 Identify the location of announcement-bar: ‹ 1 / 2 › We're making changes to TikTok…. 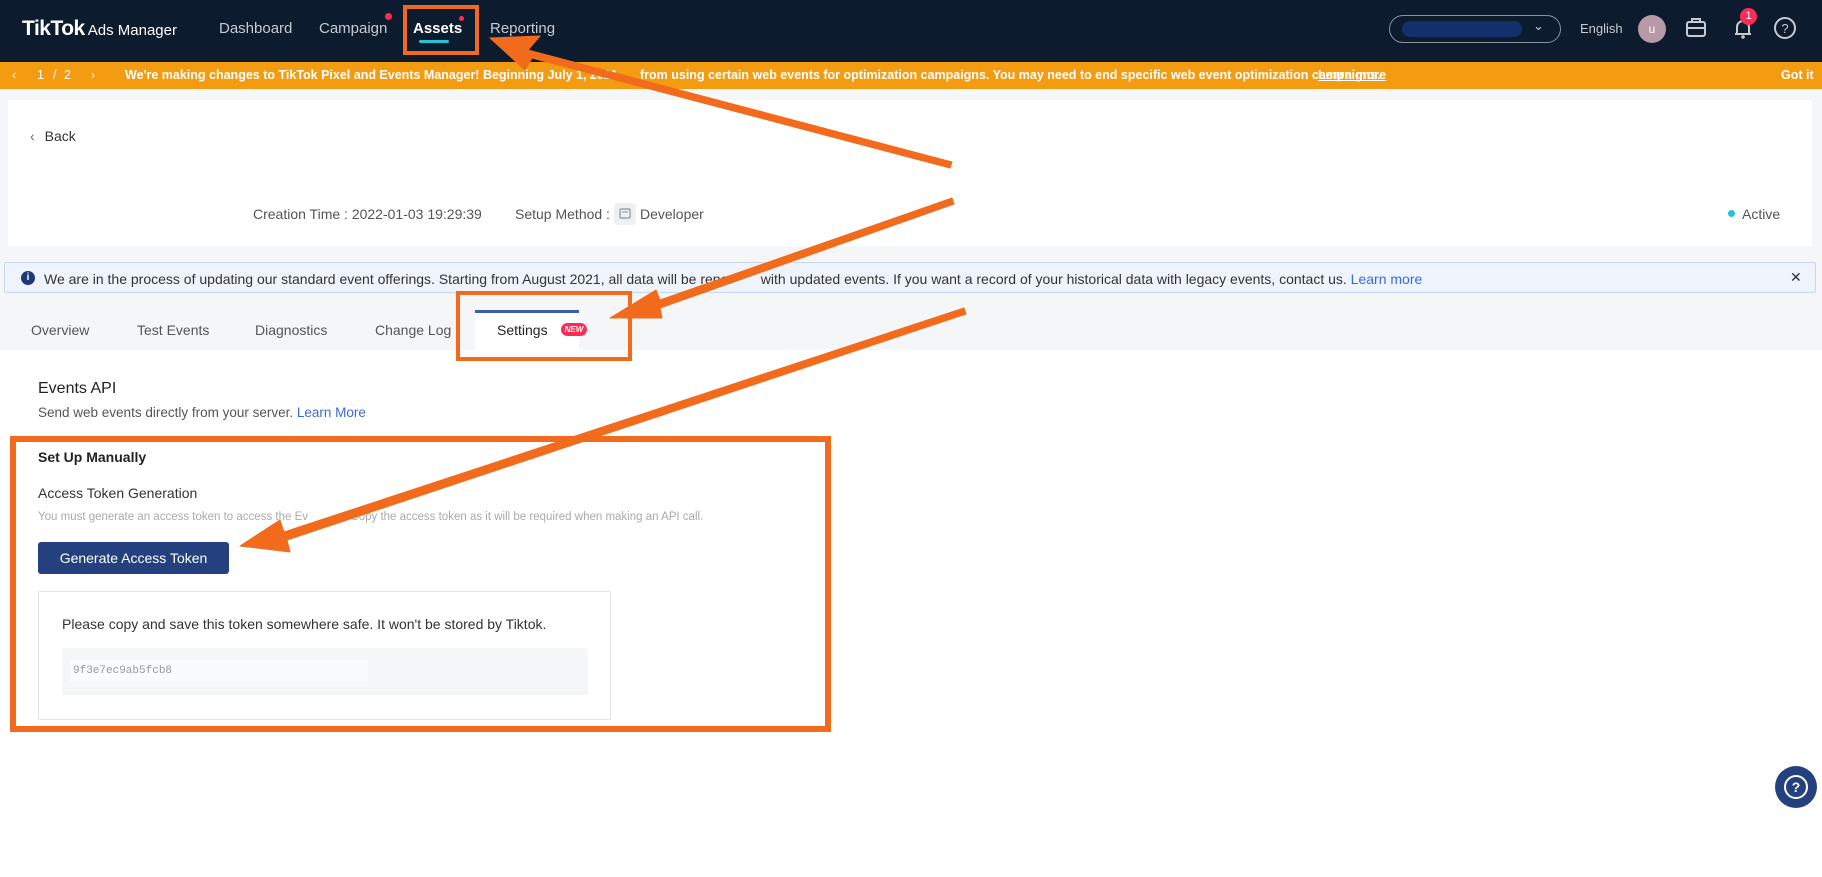
(911, 75).